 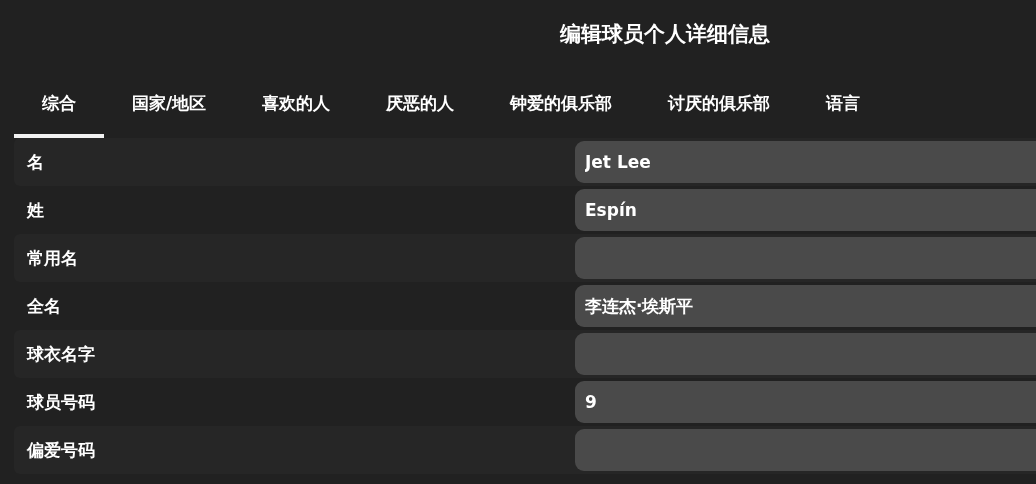 What do you see at coordinates (44, 306) in the screenshot?
I see `field-label: 全名` at bounding box center [44, 306].